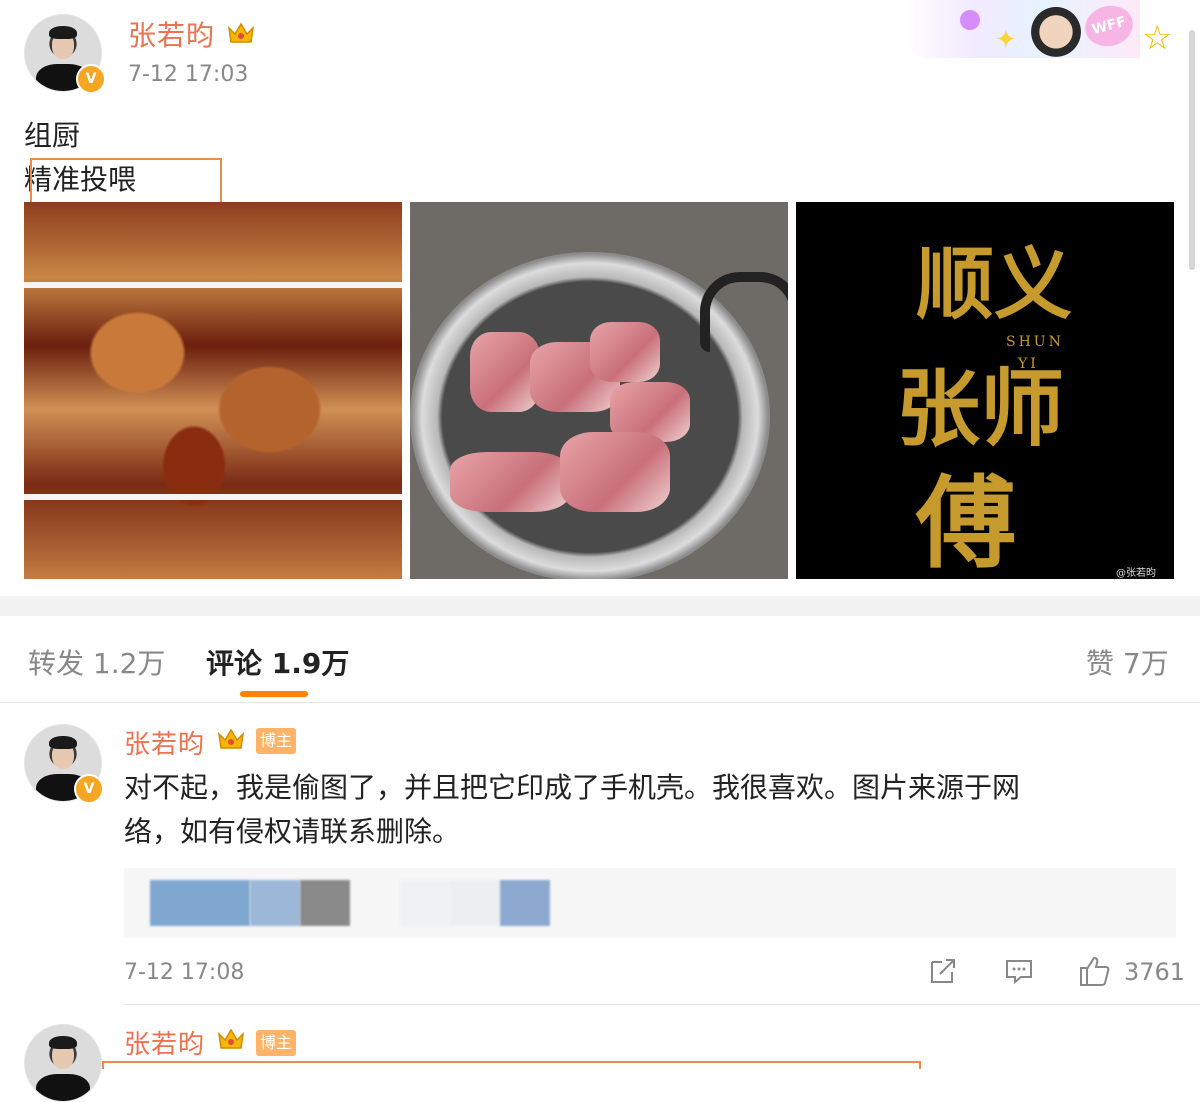  What do you see at coordinates (943, 971) in the screenshot?
I see `share-icon` at bounding box center [943, 971].